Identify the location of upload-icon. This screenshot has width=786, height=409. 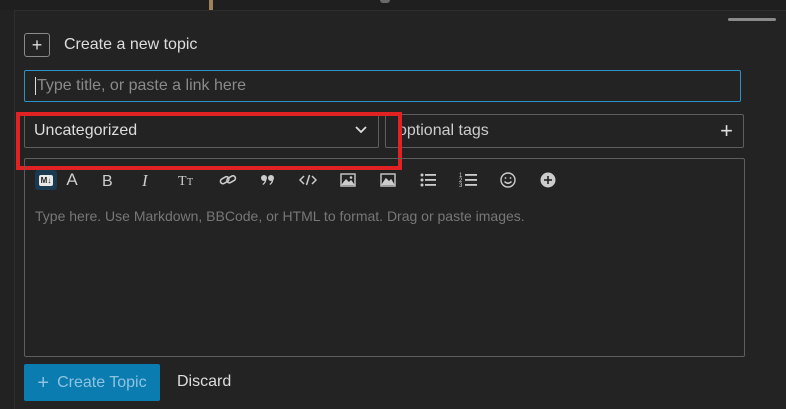
(388, 180).